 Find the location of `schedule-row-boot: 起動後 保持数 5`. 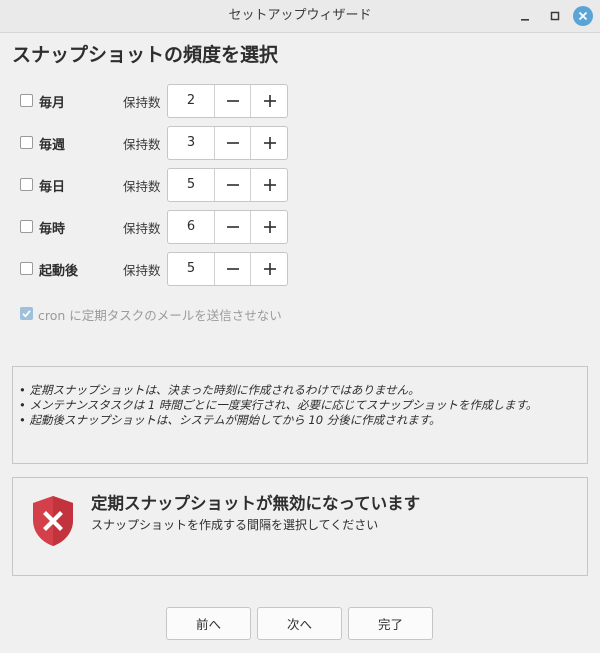

schedule-row-boot: 起動後 保持数 5 is located at coordinates (170, 269).